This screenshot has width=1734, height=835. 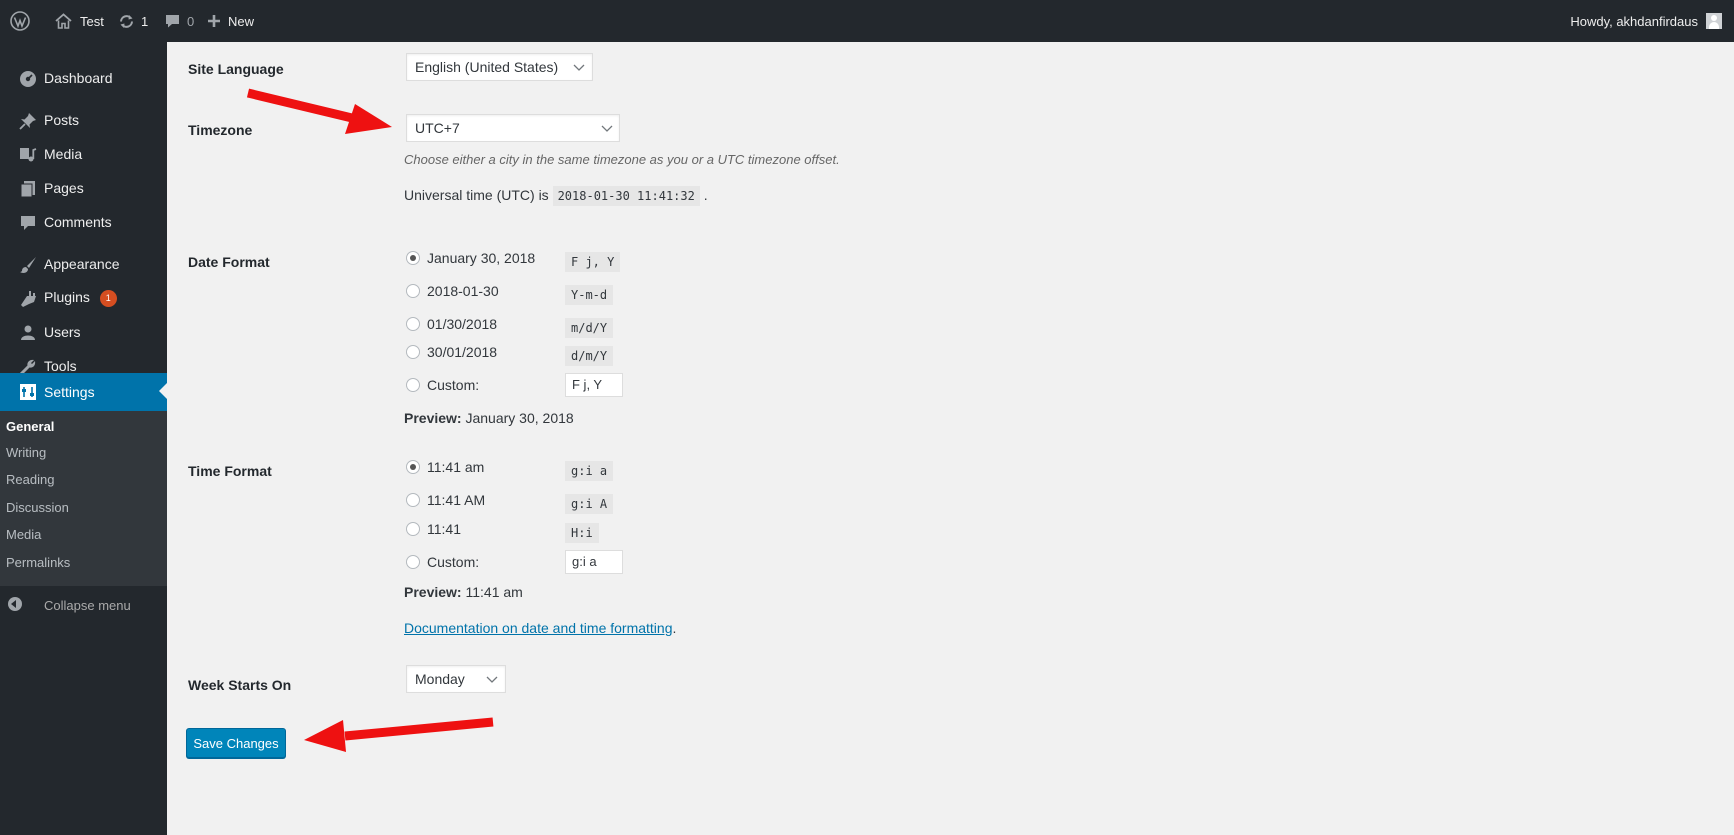 I want to click on menu-label-users: Users, so click(x=62, y=332).